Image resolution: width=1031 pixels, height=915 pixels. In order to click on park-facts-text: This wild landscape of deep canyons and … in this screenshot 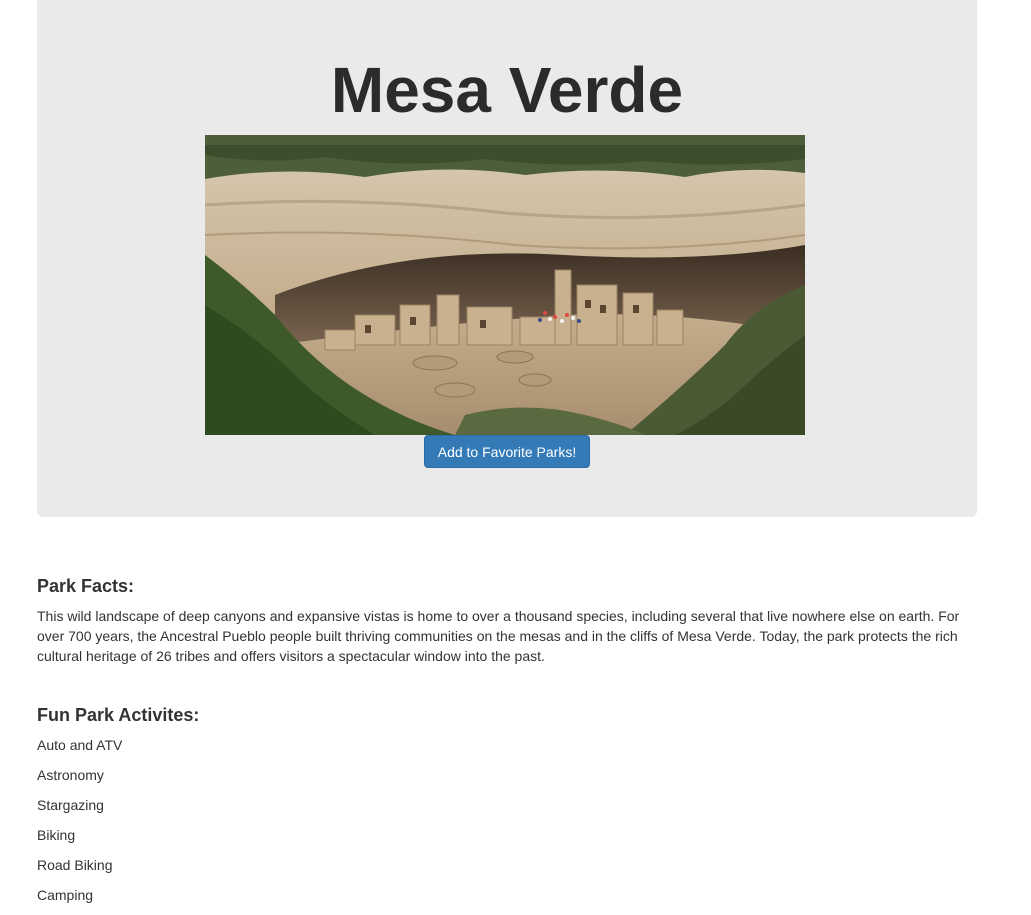, I will do `click(498, 636)`.